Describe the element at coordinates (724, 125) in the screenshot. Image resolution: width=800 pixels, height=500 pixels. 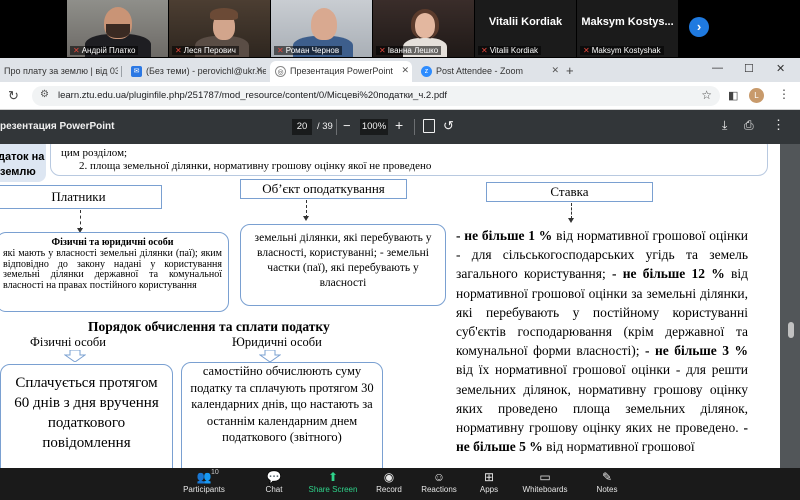
I see `download-icon: ⤓` at that location.